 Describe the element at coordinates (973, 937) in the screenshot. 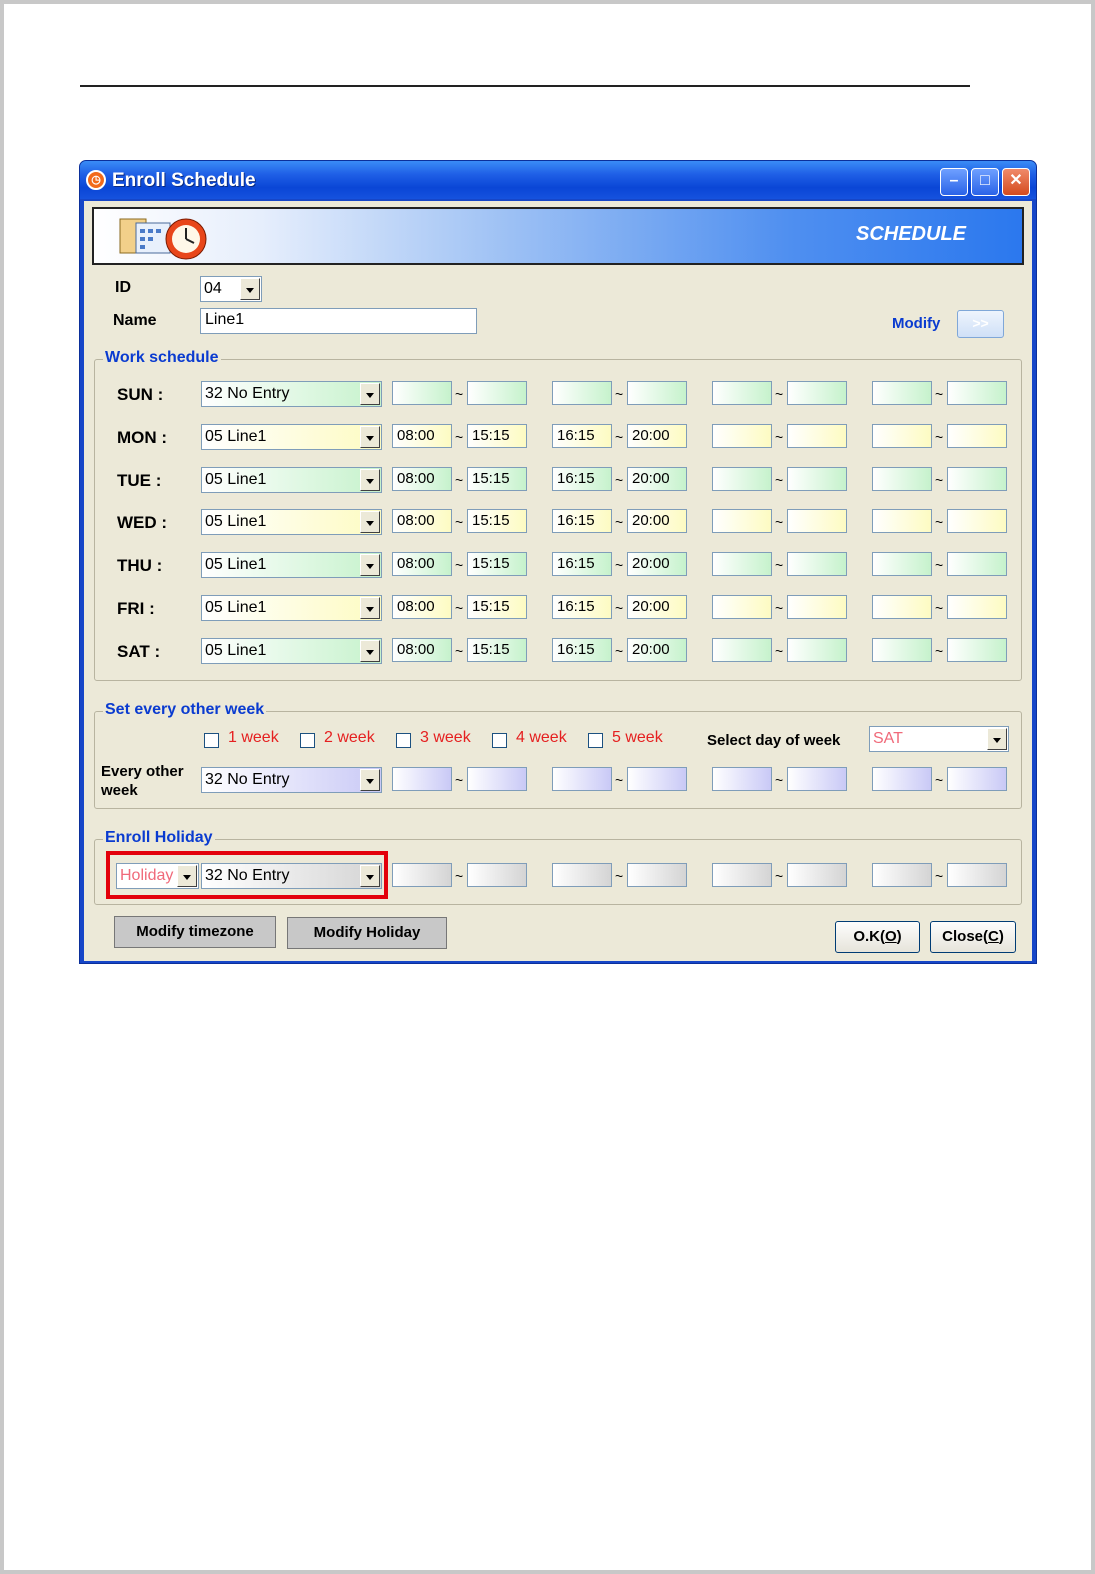

I see `close-button: Close(C)` at that location.